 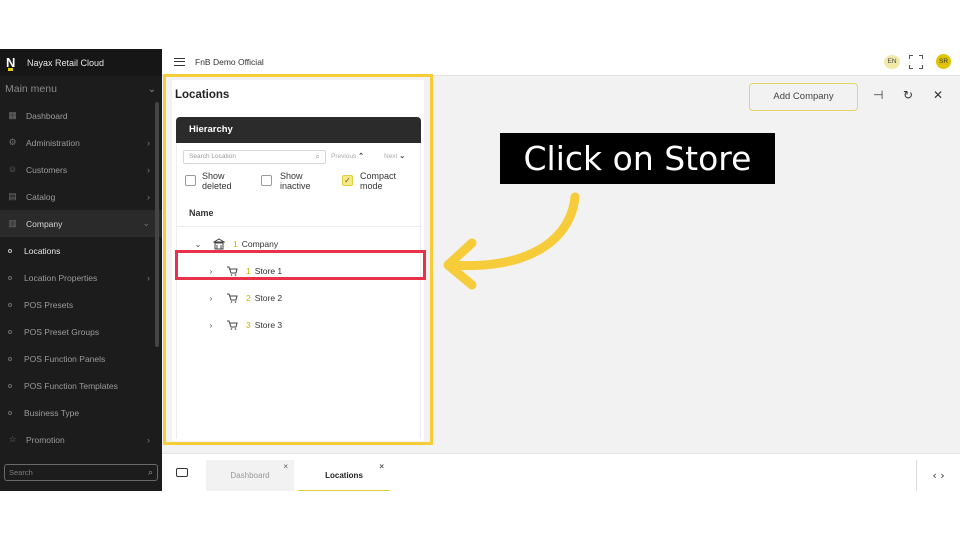 What do you see at coordinates (637, 158) in the screenshot?
I see `instruction-callout: Click on Store` at bounding box center [637, 158].